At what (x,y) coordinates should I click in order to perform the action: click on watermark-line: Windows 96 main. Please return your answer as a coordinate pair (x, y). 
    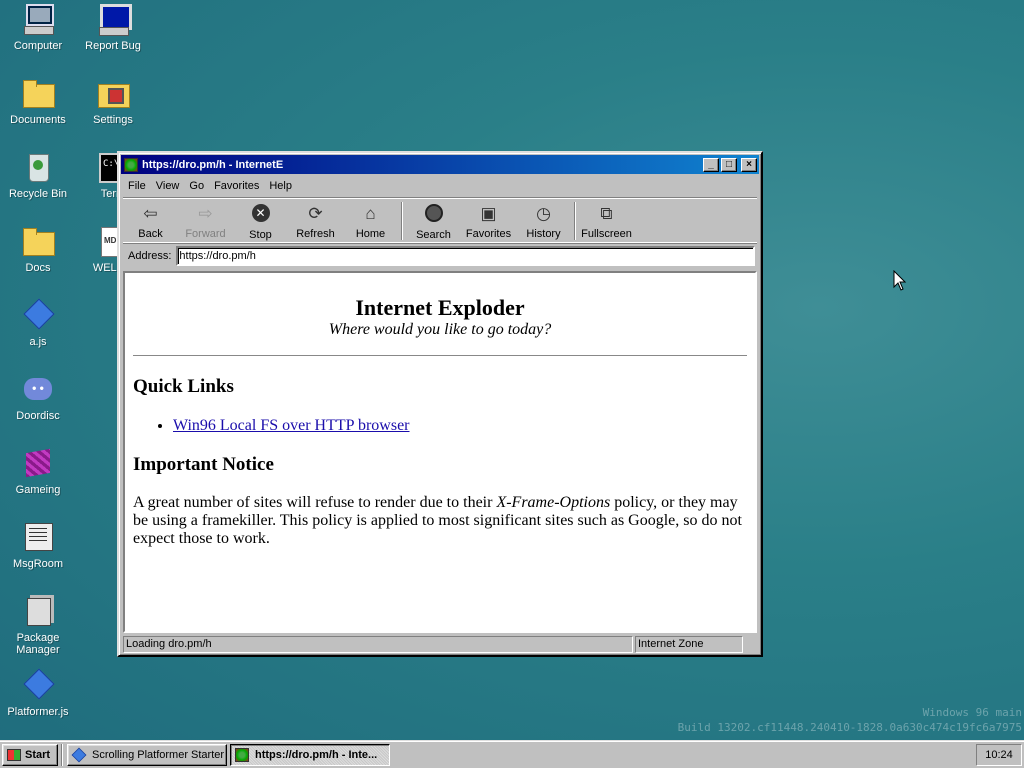
    Looking at the image, I should click on (972, 712).